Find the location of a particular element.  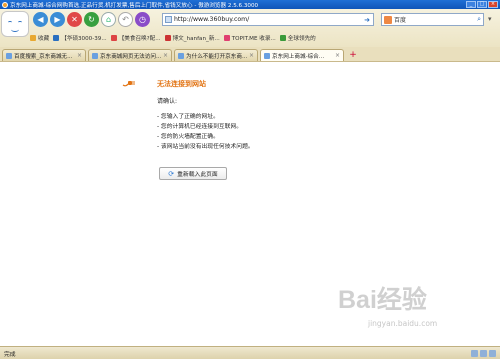

status-text: 完成 is located at coordinates (10, 354).